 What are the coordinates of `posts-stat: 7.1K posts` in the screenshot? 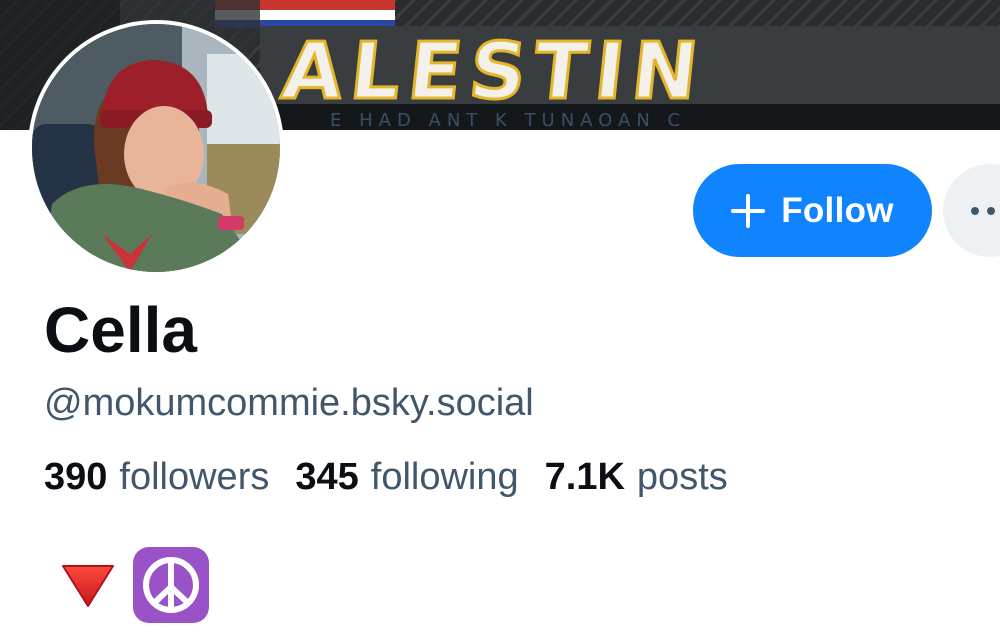 It's located at (636, 477).